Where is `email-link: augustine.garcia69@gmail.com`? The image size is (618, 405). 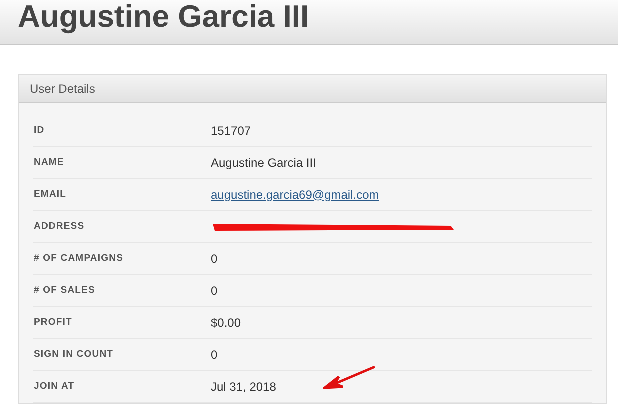 email-link: augustine.garcia69@gmail.com is located at coordinates (295, 195).